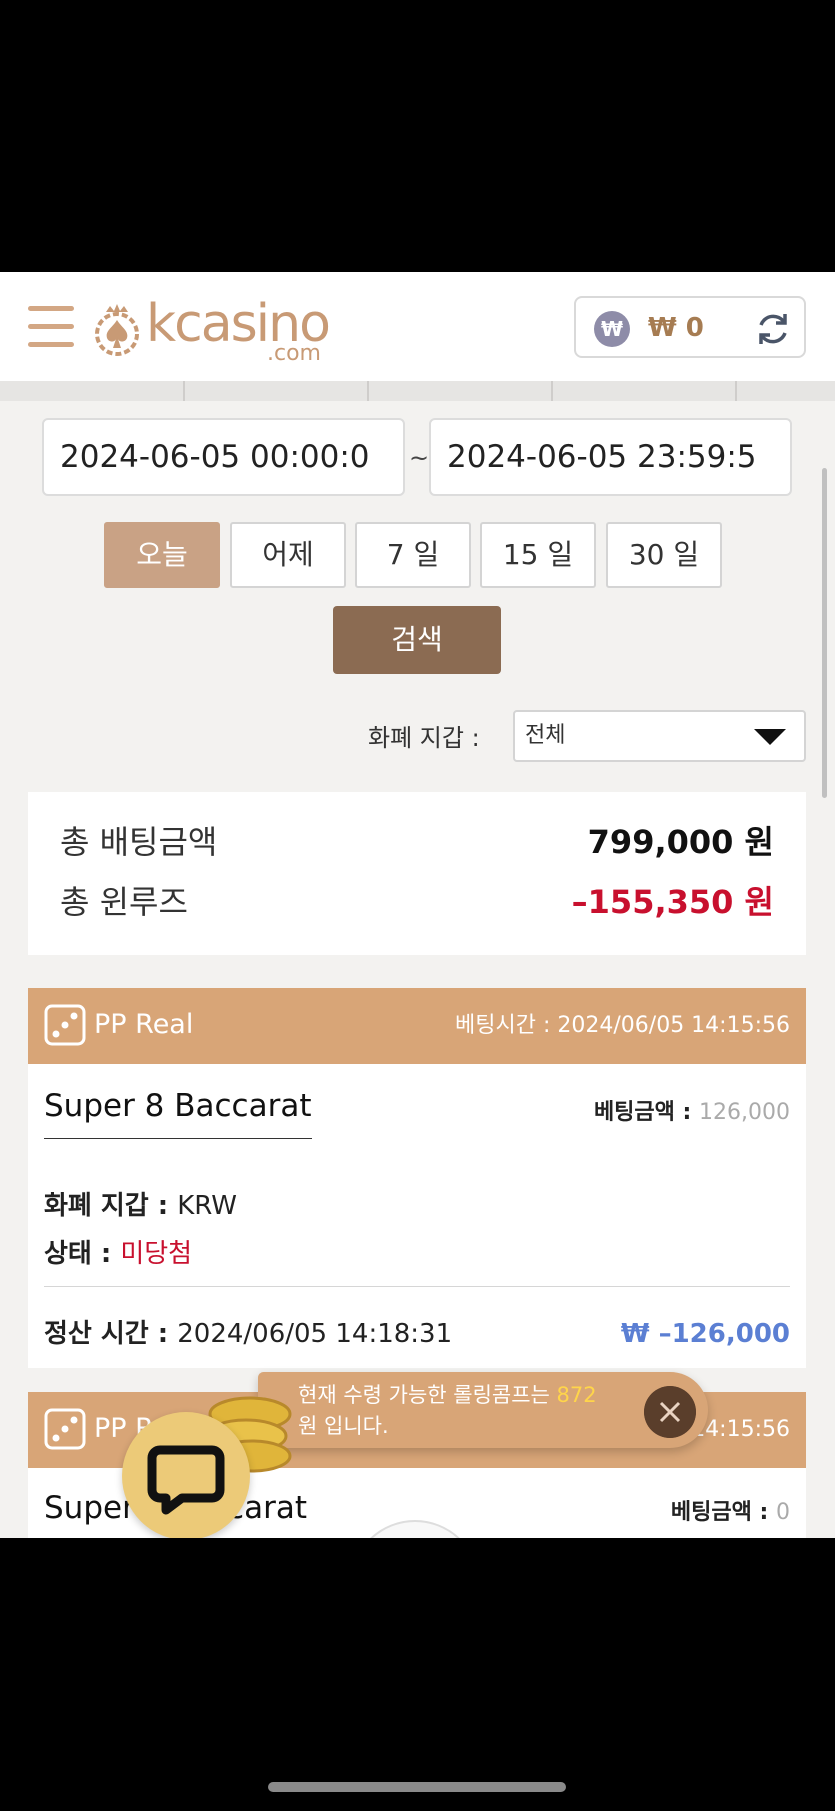  Describe the element at coordinates (178, 1112) in the screenshot. I see `game-title: Super 8 Baccarat` at that location.